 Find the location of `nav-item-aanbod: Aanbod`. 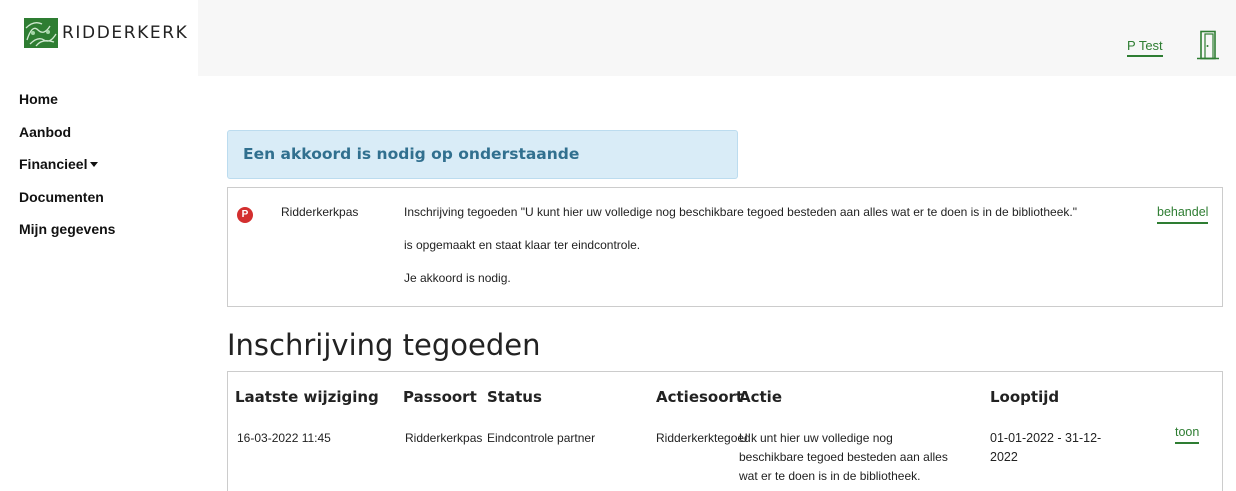

nav-item-aanbod: Aanbod is located at coordinates (67, 132).